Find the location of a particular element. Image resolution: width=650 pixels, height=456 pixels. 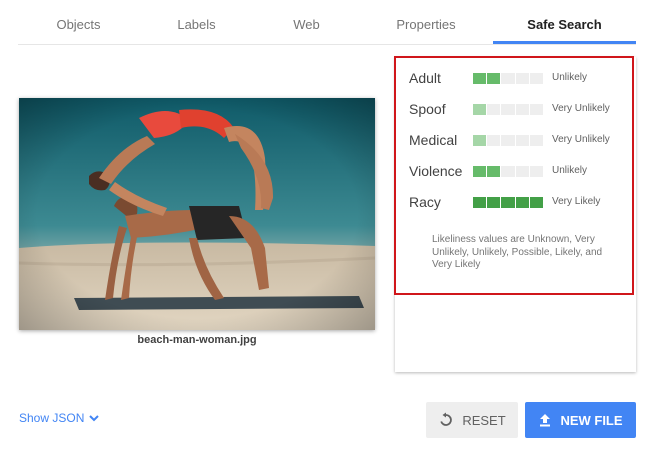

safe-search-row-adult: Adult Unlikely is located at coordinates (519, 78).